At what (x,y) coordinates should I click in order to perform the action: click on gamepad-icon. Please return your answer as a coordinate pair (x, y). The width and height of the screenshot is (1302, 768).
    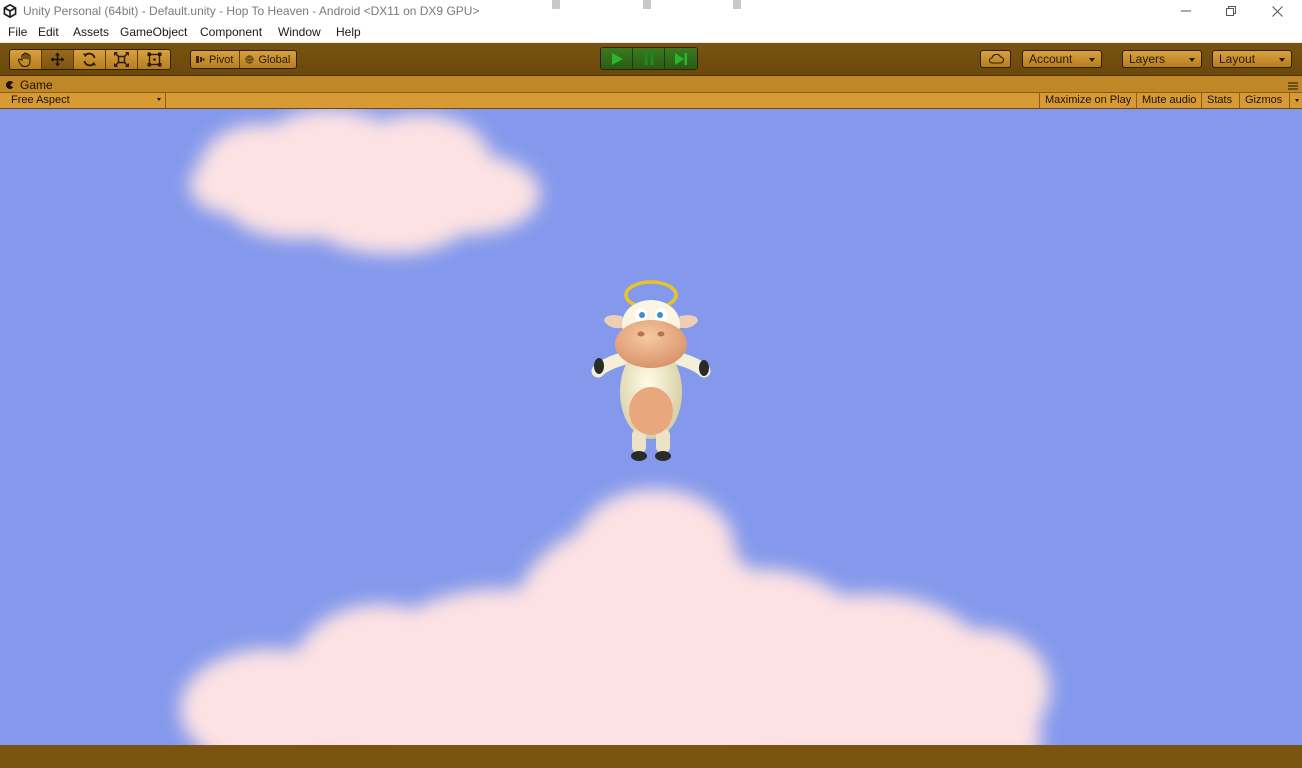
    Looking at the image, I should click on (10, 85).